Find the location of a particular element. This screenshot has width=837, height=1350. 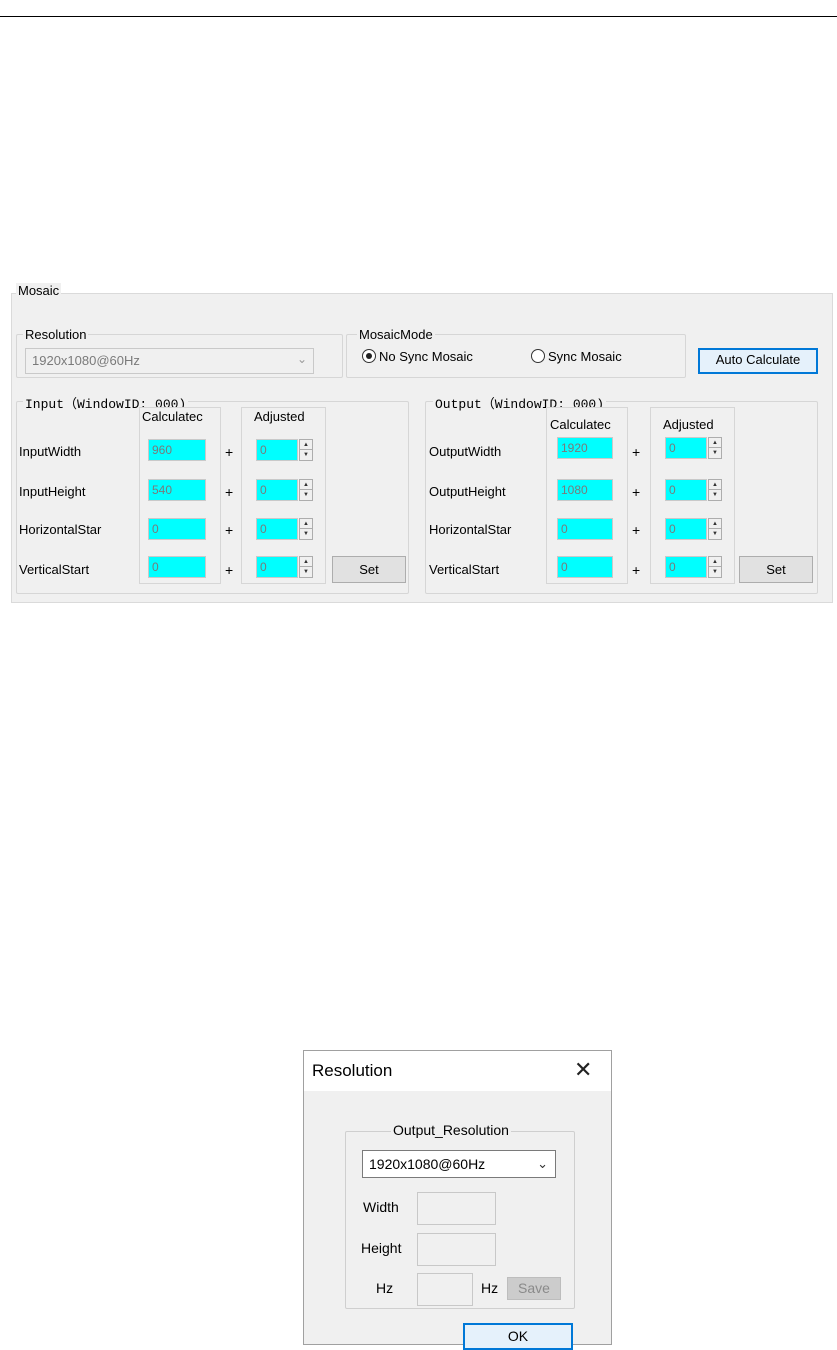

input-row-label: VerticalStart is located at coordinates (54, 569).